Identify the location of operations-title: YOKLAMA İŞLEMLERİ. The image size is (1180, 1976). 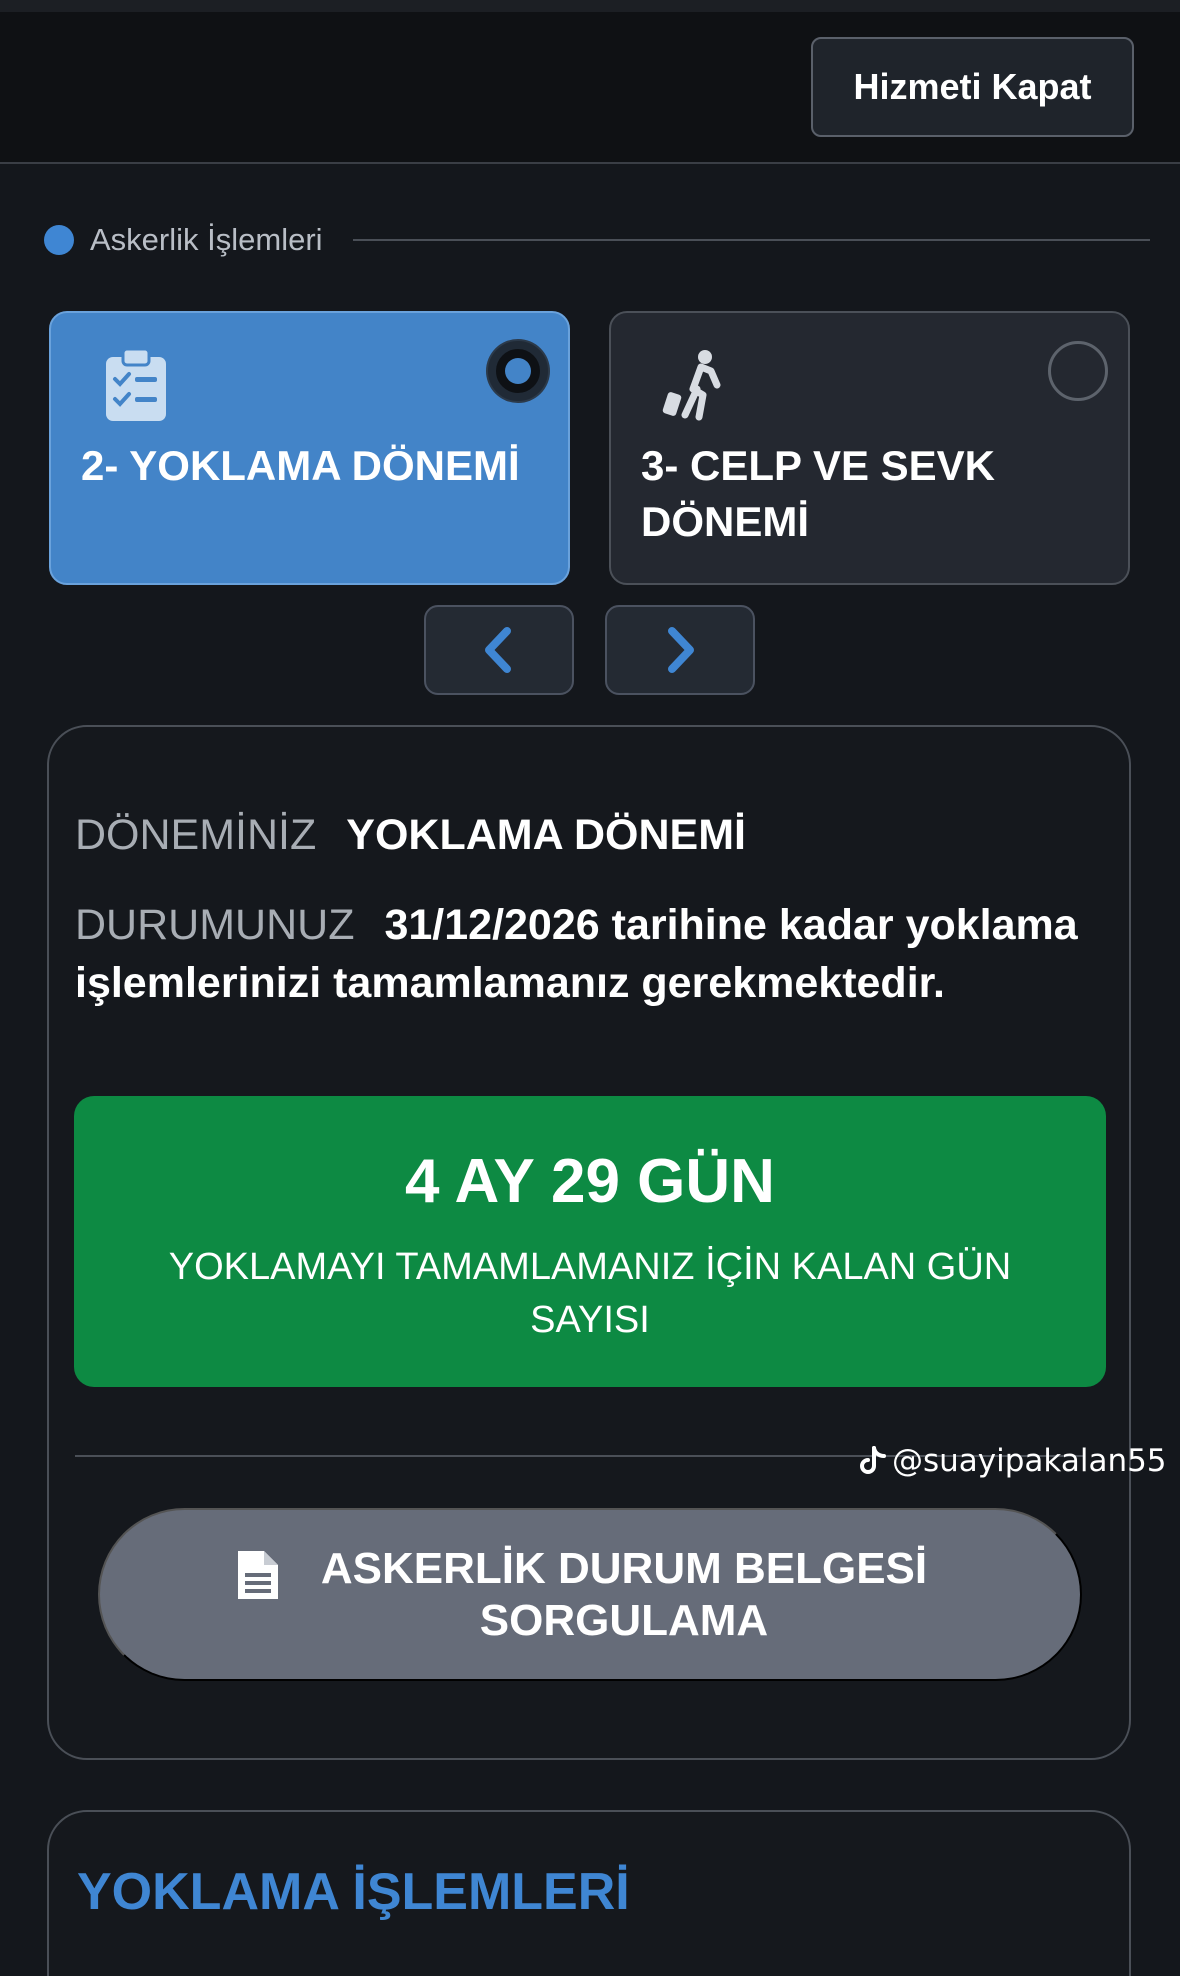
(353, 1892).